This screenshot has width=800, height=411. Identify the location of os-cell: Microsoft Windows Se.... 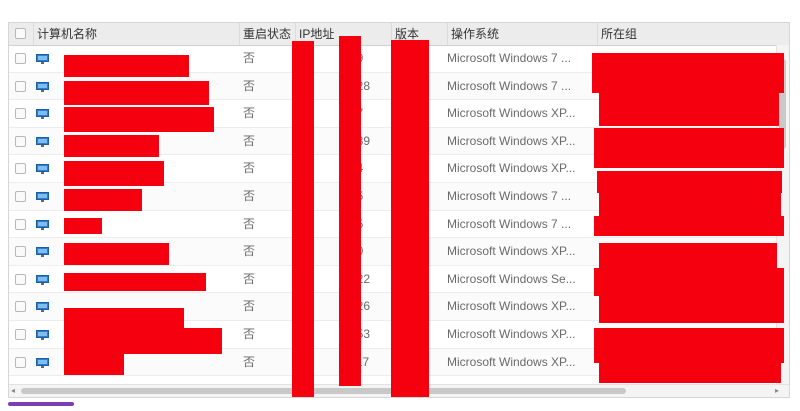
(511, 278).